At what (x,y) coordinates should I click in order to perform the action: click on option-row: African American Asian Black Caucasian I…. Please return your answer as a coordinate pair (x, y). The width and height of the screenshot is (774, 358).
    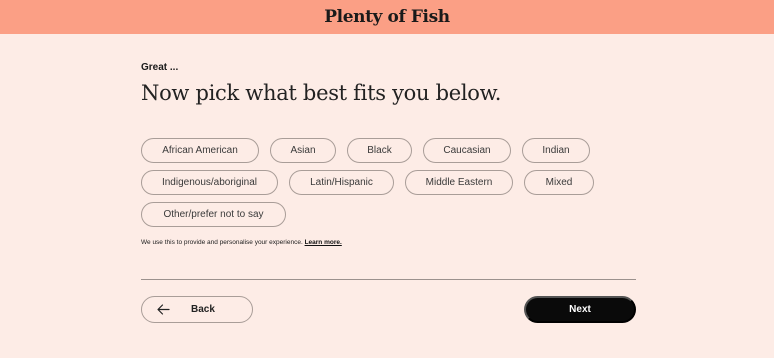
    Looking at the image, I should click on (388, 150).